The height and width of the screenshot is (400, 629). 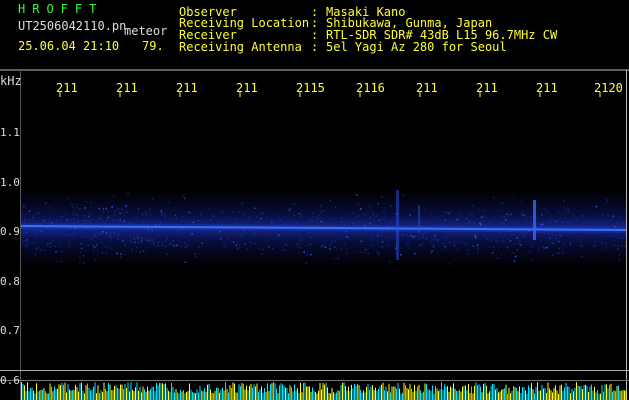 I want to click on info-label-antenna: Receiving Antenna, so click(x=240, y=47).